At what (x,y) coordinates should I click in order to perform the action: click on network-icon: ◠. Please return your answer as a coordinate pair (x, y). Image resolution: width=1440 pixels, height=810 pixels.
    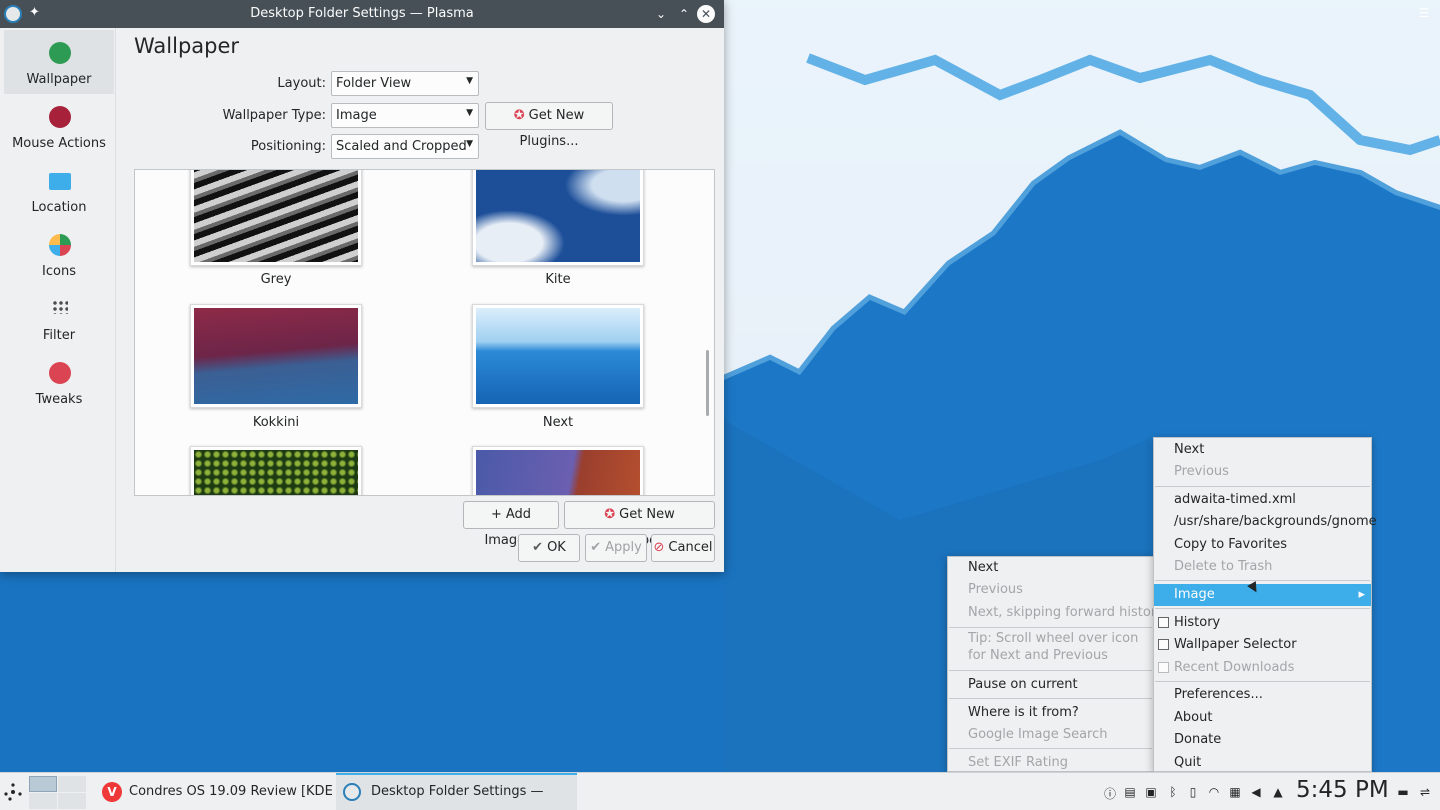
    Looking at the image, I should click on (1214, 792).